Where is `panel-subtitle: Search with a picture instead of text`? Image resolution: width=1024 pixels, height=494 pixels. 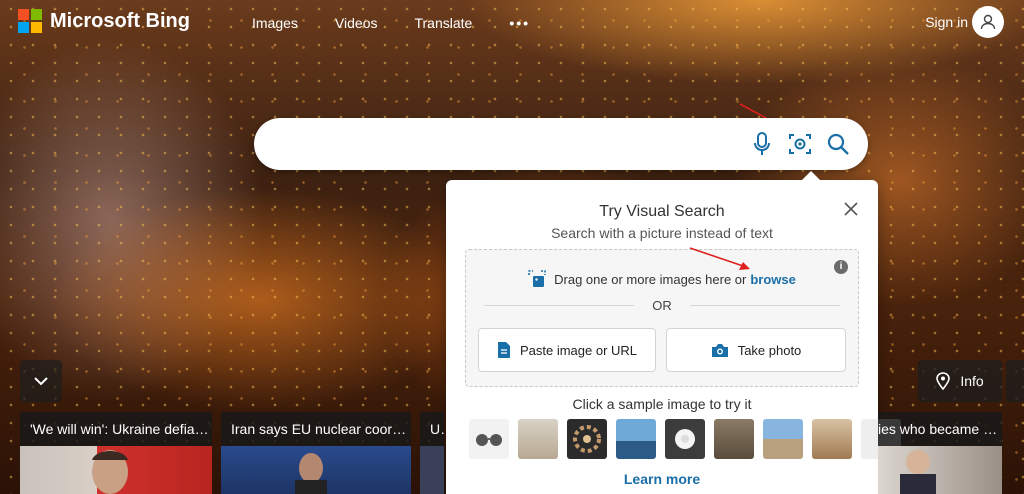 panel-subtitle: Search with a picture instead of text is located at coordinates (662, 233).